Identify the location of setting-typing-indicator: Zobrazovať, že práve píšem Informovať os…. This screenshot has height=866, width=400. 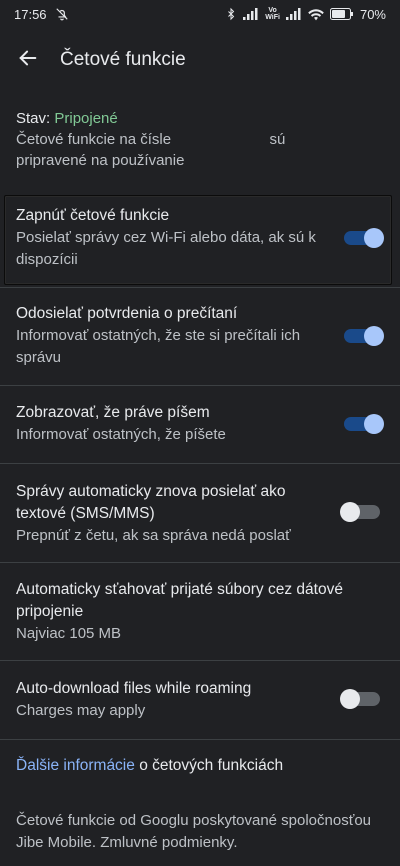
(200, 424).